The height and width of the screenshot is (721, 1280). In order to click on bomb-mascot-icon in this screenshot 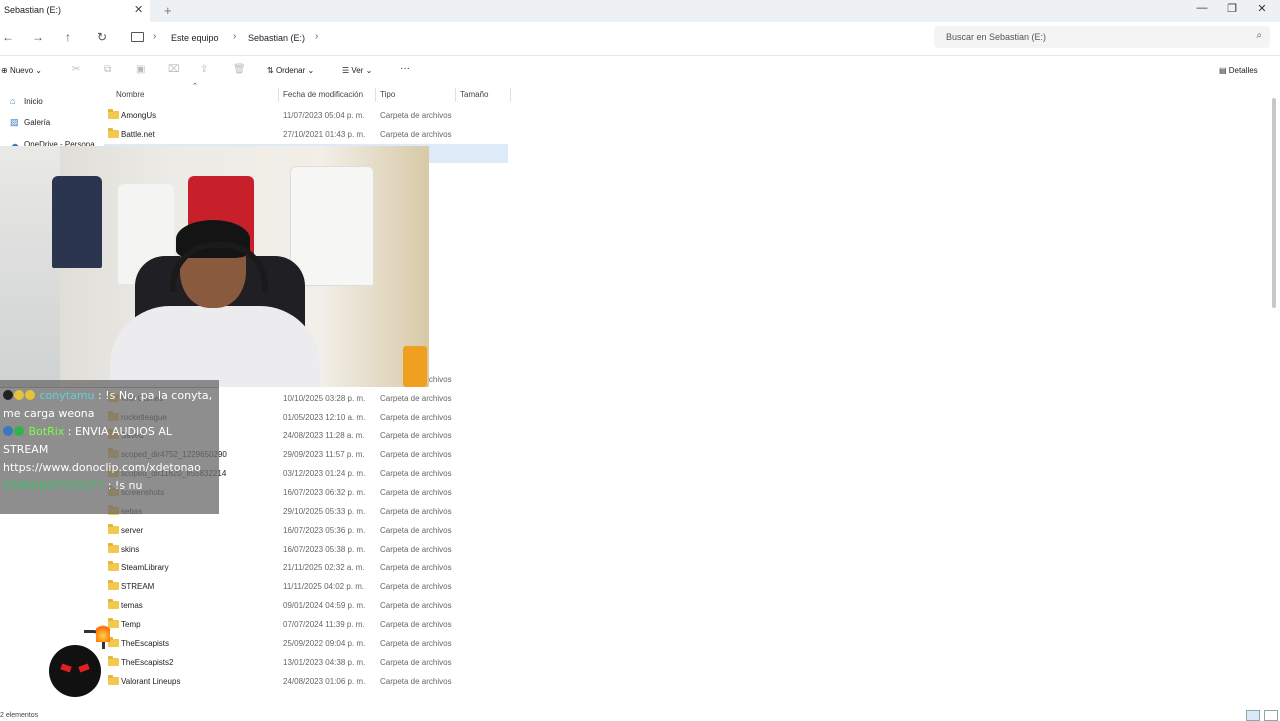, I will do `click(75, 671)`.